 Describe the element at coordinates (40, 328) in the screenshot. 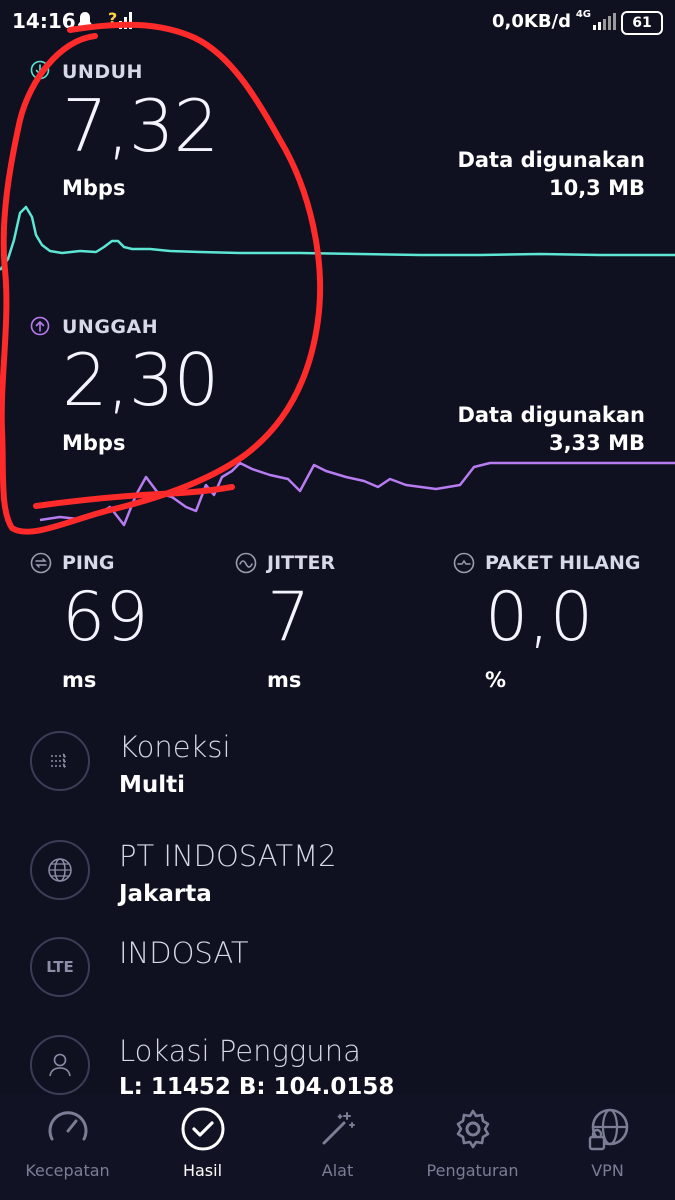

I see `upload-icon` at that location.